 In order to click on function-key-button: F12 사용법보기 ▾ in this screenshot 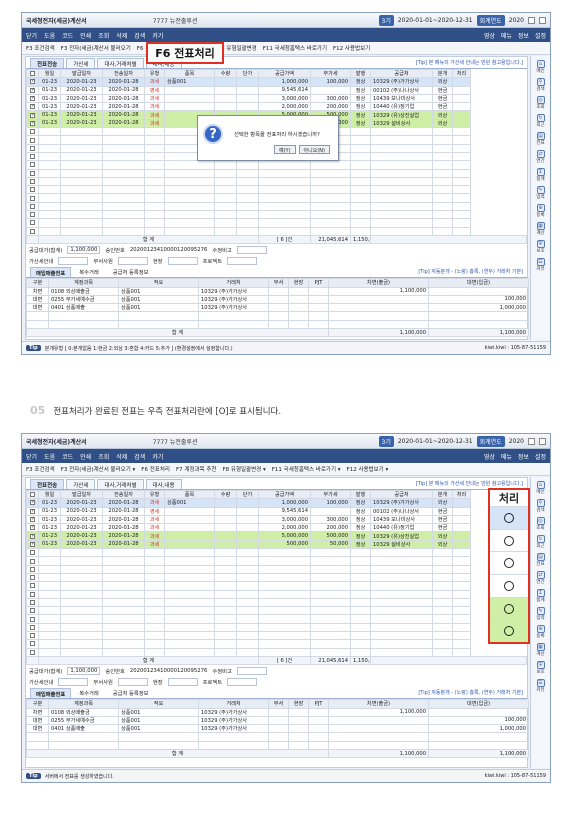, I will do `click(368, 469)`.